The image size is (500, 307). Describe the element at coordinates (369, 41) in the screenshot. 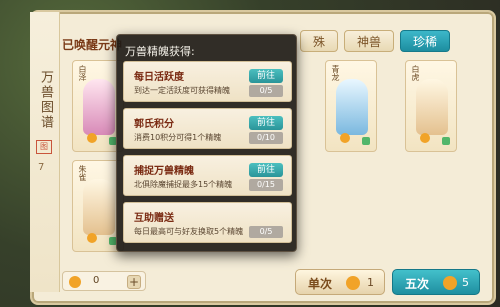

I see `tab-beasts: 神兽` at that location.